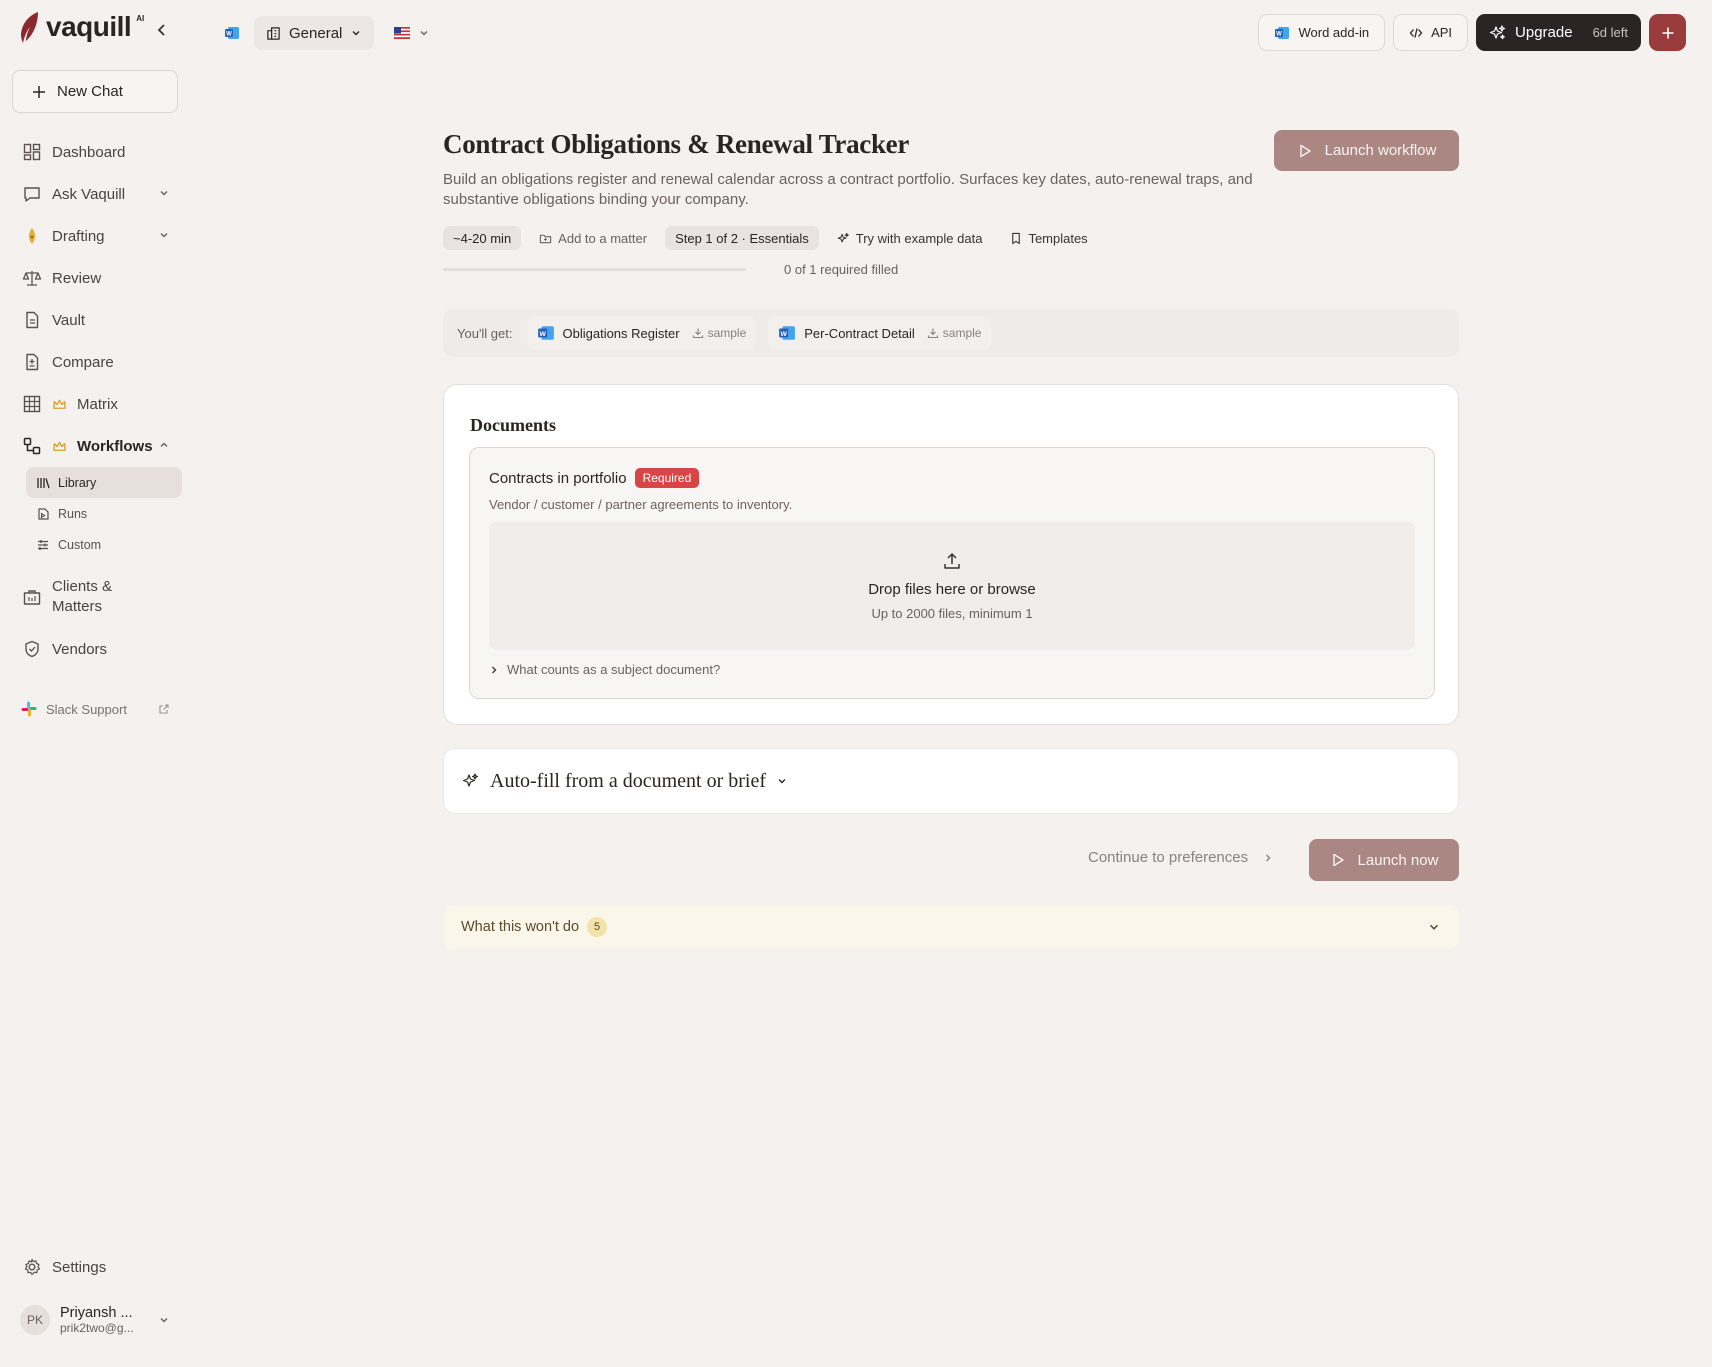 The image size is (1712, 1367). Describe the element at coordinates (951, 927) in the screenshot. I see `limitations-toggle: What this won't do 5` at that location.